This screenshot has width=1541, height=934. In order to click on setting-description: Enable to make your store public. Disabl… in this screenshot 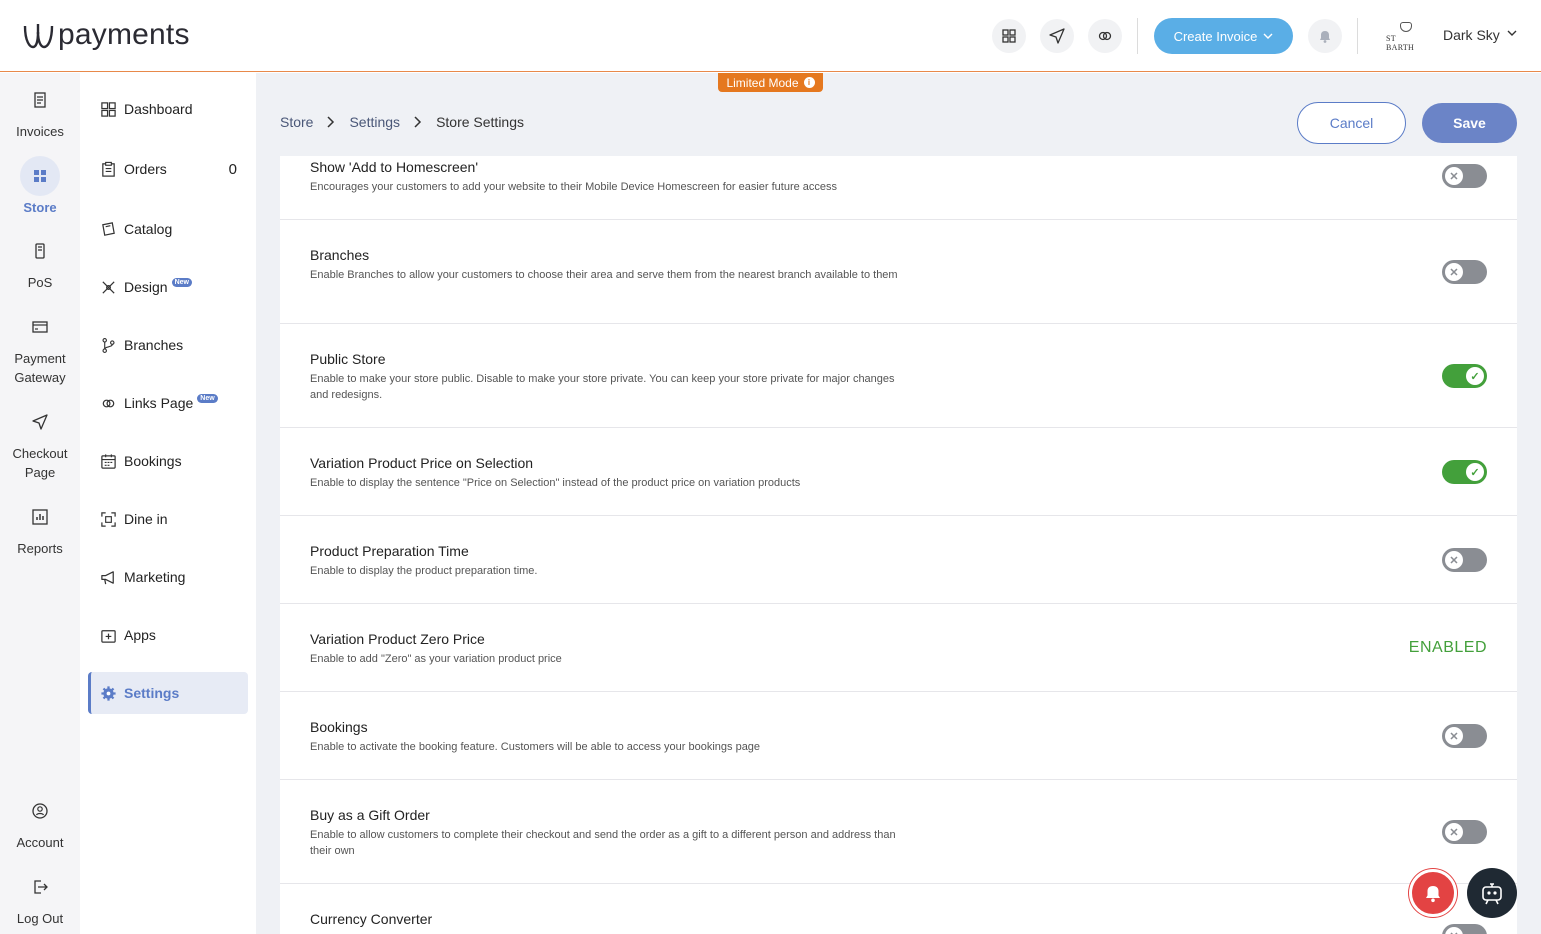, I will do `click(602, 387)`.